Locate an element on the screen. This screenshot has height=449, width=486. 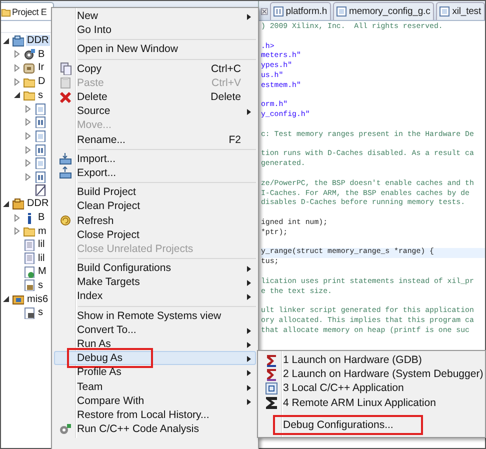
menu-item: Source is located at coordinates (155, 111).